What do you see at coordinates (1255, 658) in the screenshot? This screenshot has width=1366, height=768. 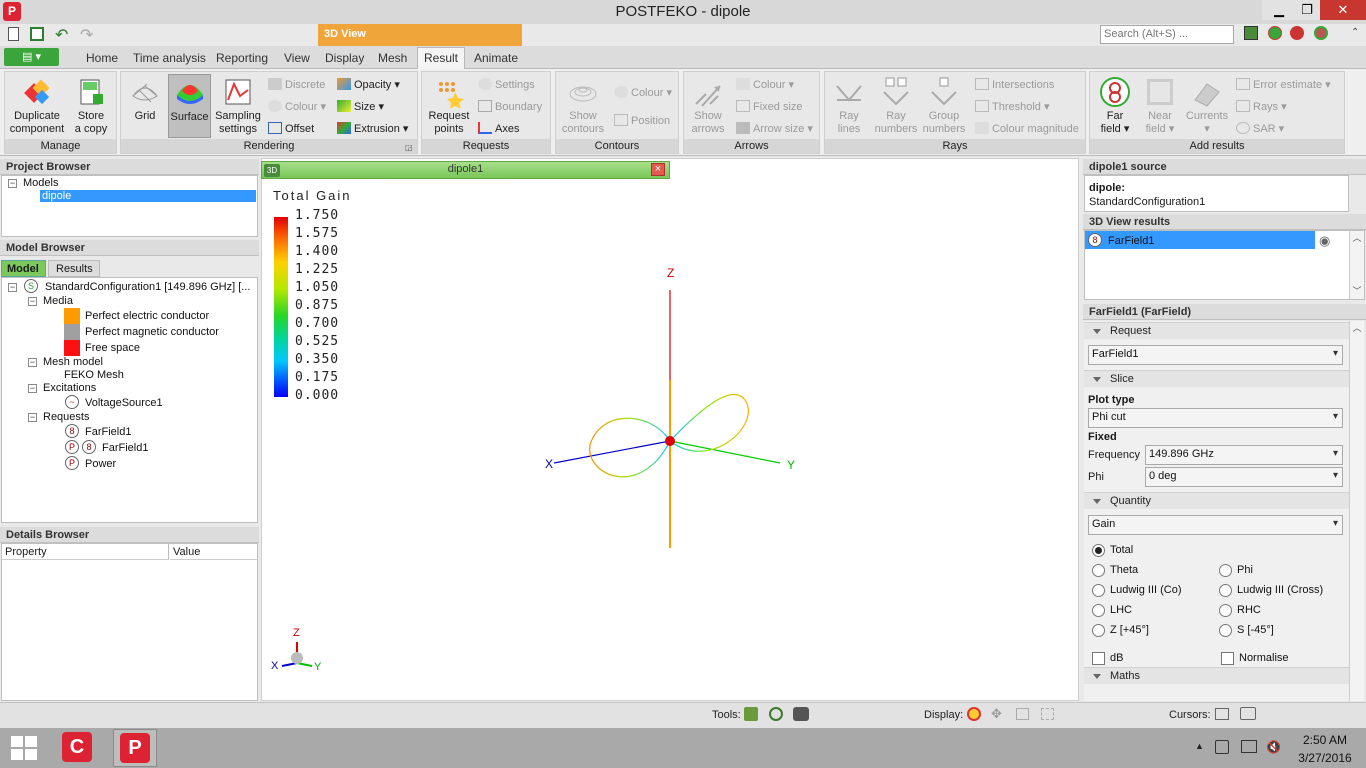 I see `normalise-checkbox: Normalise` at bounding box center [1255, 658].